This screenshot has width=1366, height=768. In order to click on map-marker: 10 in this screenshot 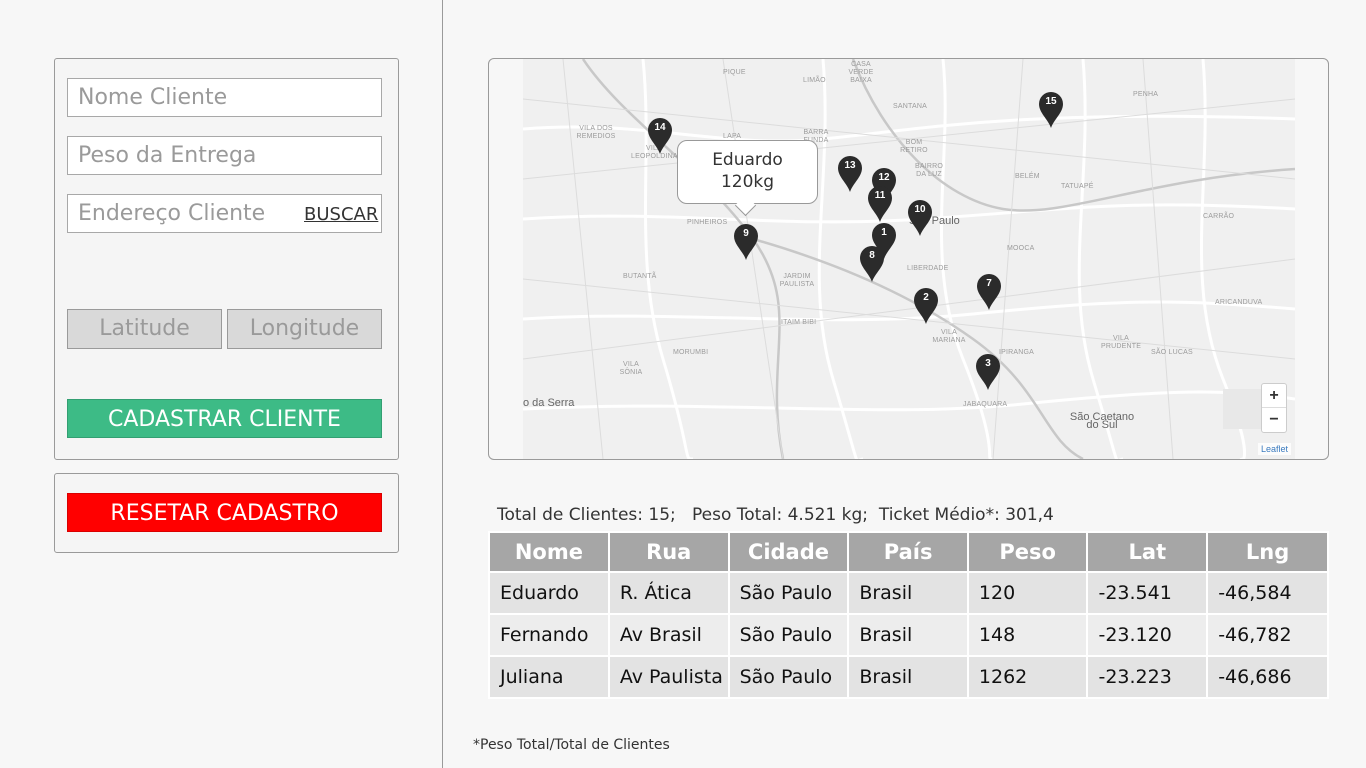, I will do `click(920, 218)`.